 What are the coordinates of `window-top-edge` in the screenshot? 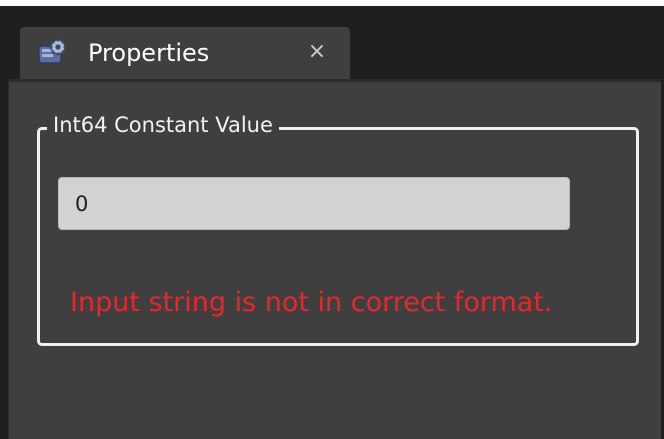 It's located at (332, 3).